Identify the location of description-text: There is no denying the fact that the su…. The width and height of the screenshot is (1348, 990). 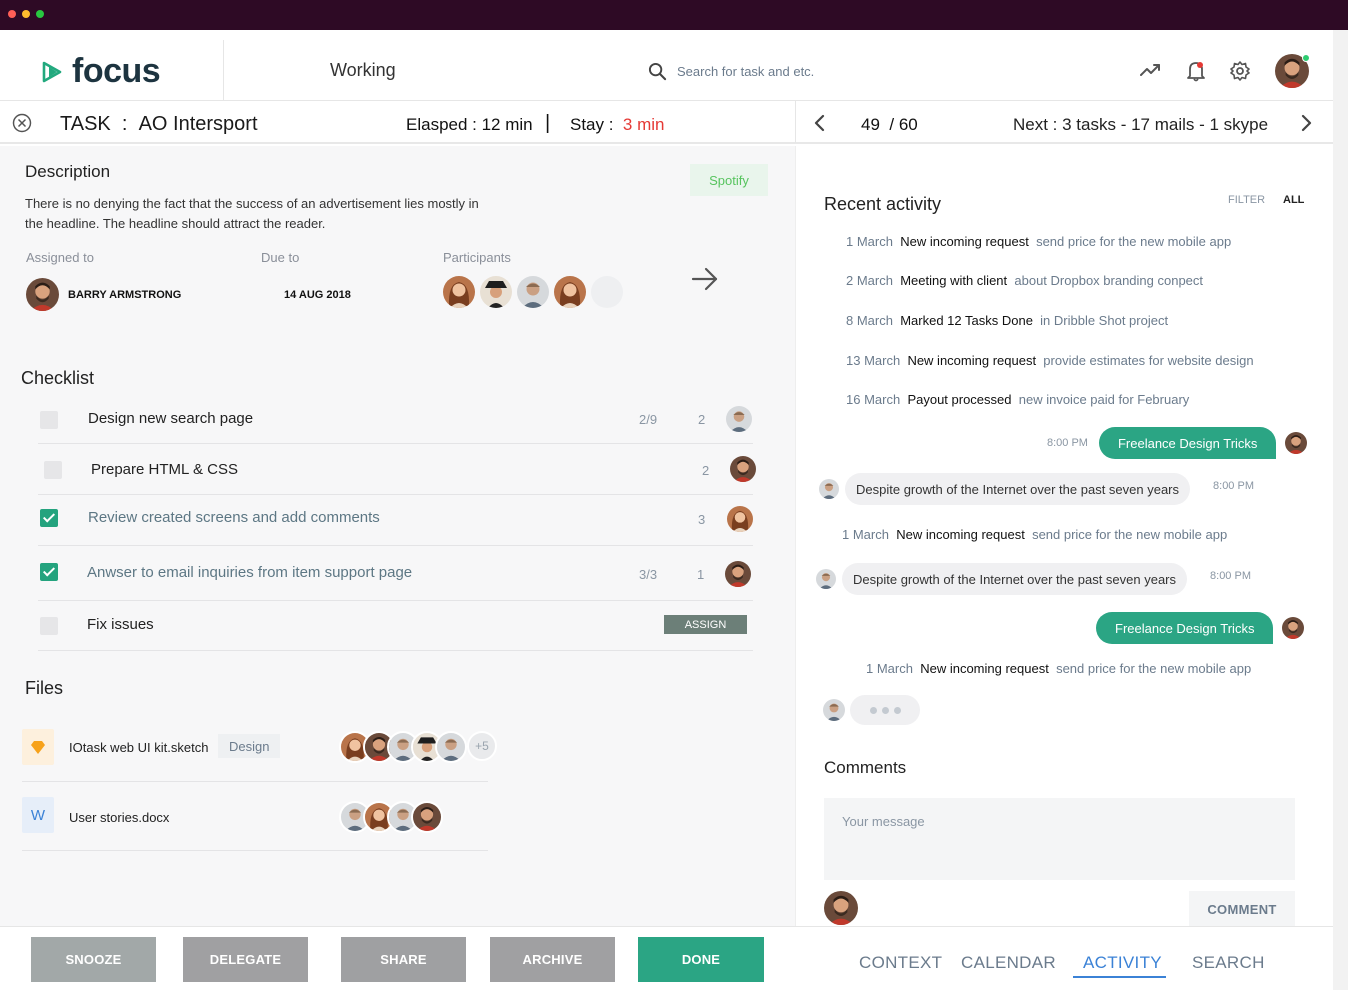
(252, 213).